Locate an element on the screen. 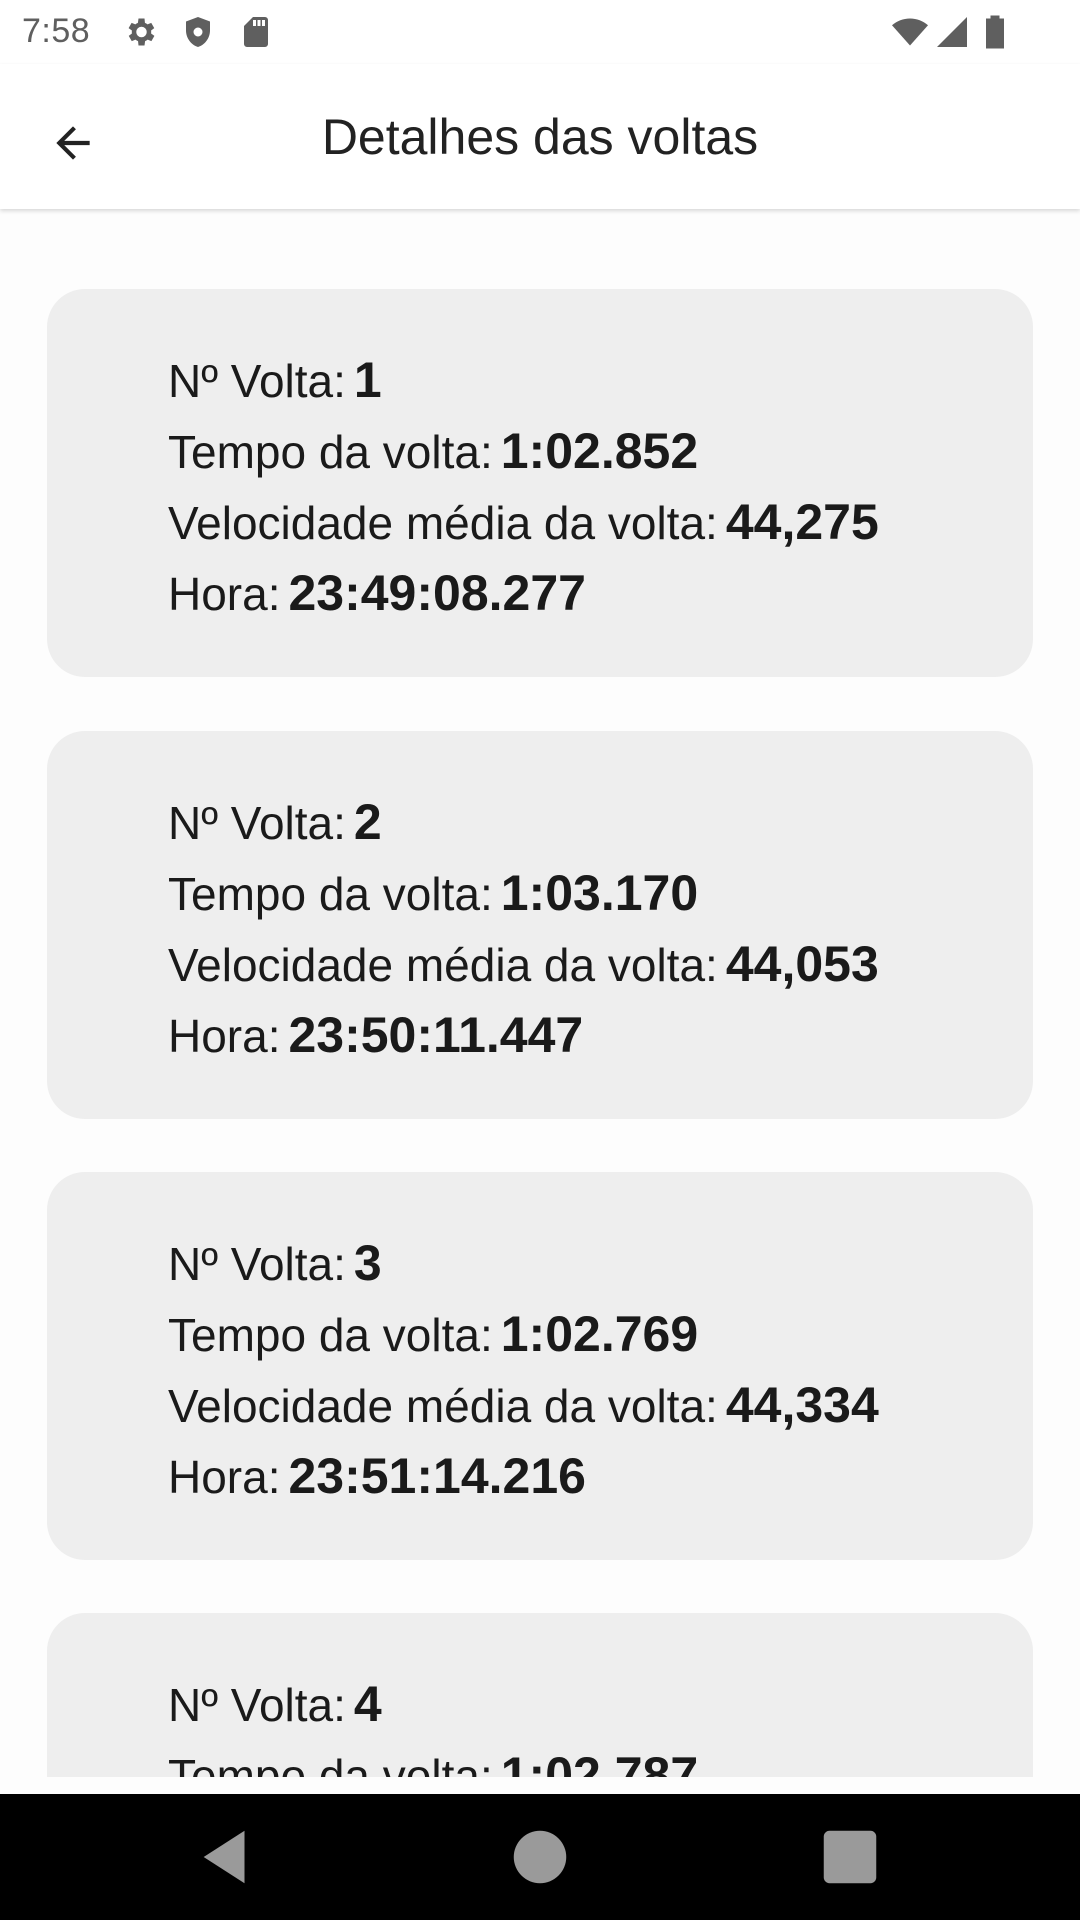 The width and height of the screenshot is (1080, 1920). nav-back-icon is located at coordinates (224, 1857).